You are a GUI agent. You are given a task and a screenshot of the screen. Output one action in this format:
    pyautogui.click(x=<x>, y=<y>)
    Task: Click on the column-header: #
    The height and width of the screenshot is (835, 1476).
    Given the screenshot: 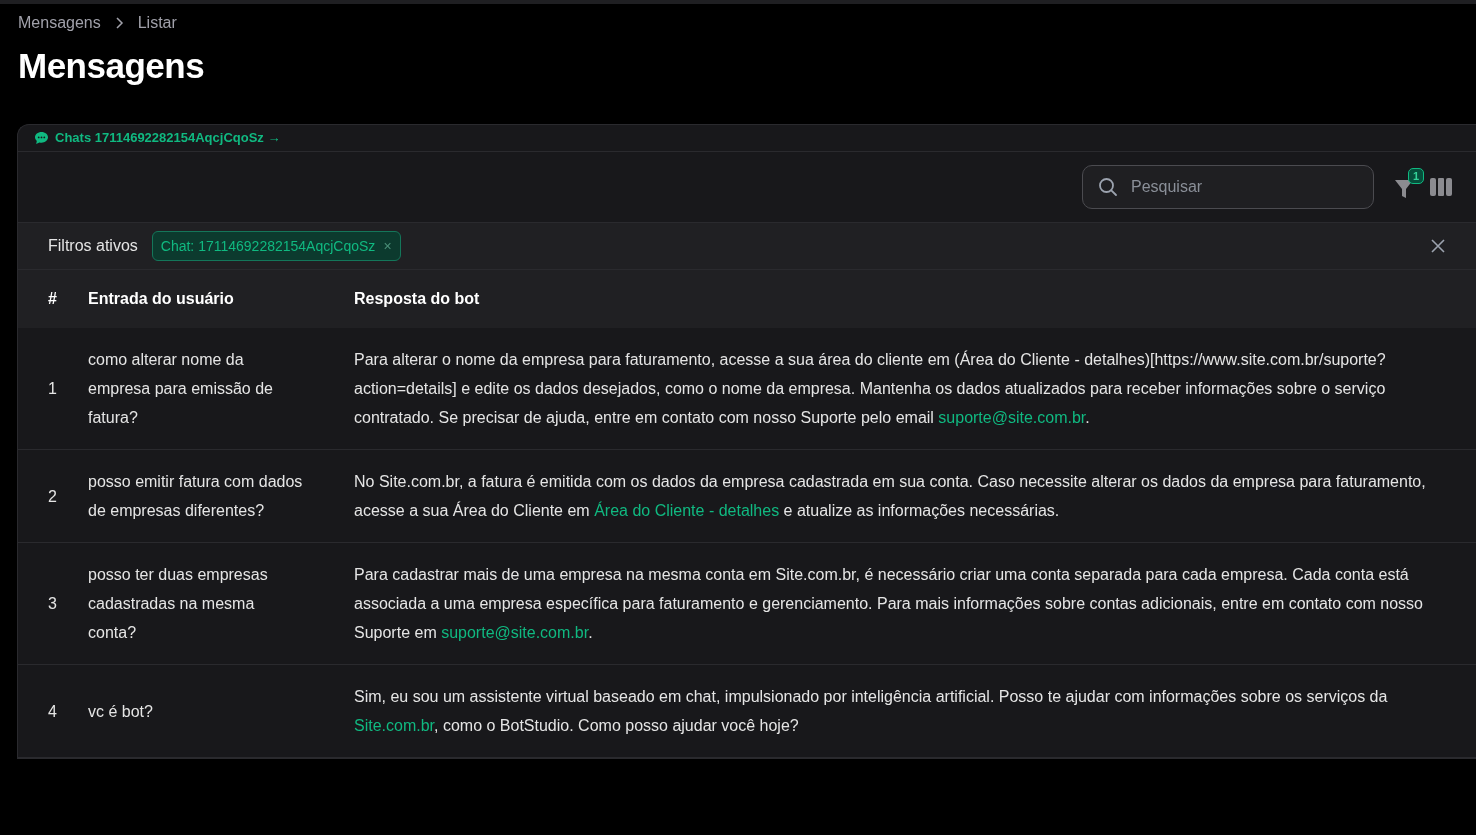 What is the action you would take?
    pyautogui.click(x=52, y=298)
    